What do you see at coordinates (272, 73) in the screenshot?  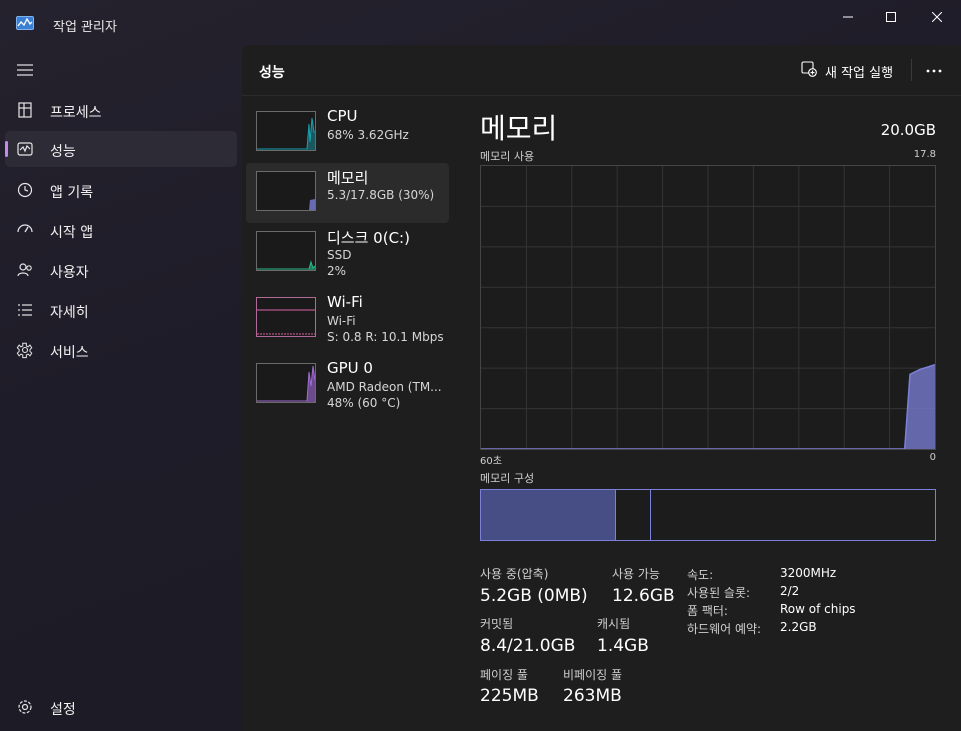 I see `page-title: 성능` at bounding box center [272, 73].